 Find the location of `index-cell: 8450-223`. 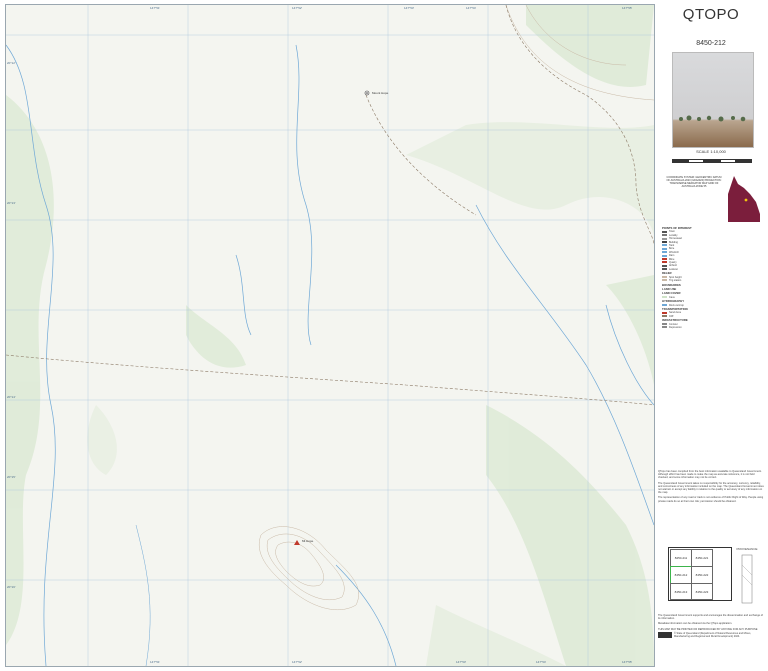

index-cell: 8450-223 is located at coordinates (702, 591).